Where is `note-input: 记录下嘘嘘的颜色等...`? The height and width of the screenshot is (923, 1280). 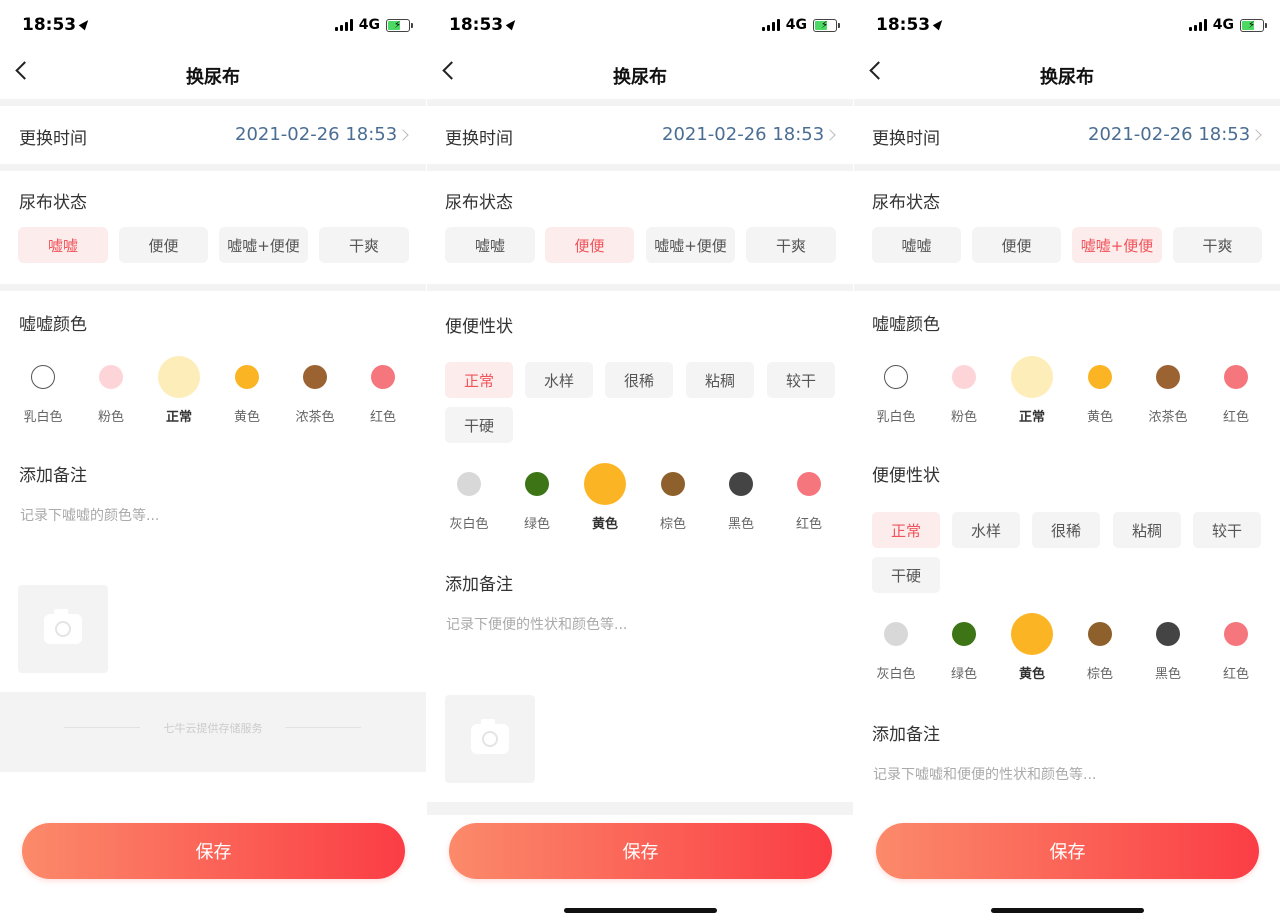
note-input: 记录下嘘嘘的颜色等... is located at coordinates (89, 515).